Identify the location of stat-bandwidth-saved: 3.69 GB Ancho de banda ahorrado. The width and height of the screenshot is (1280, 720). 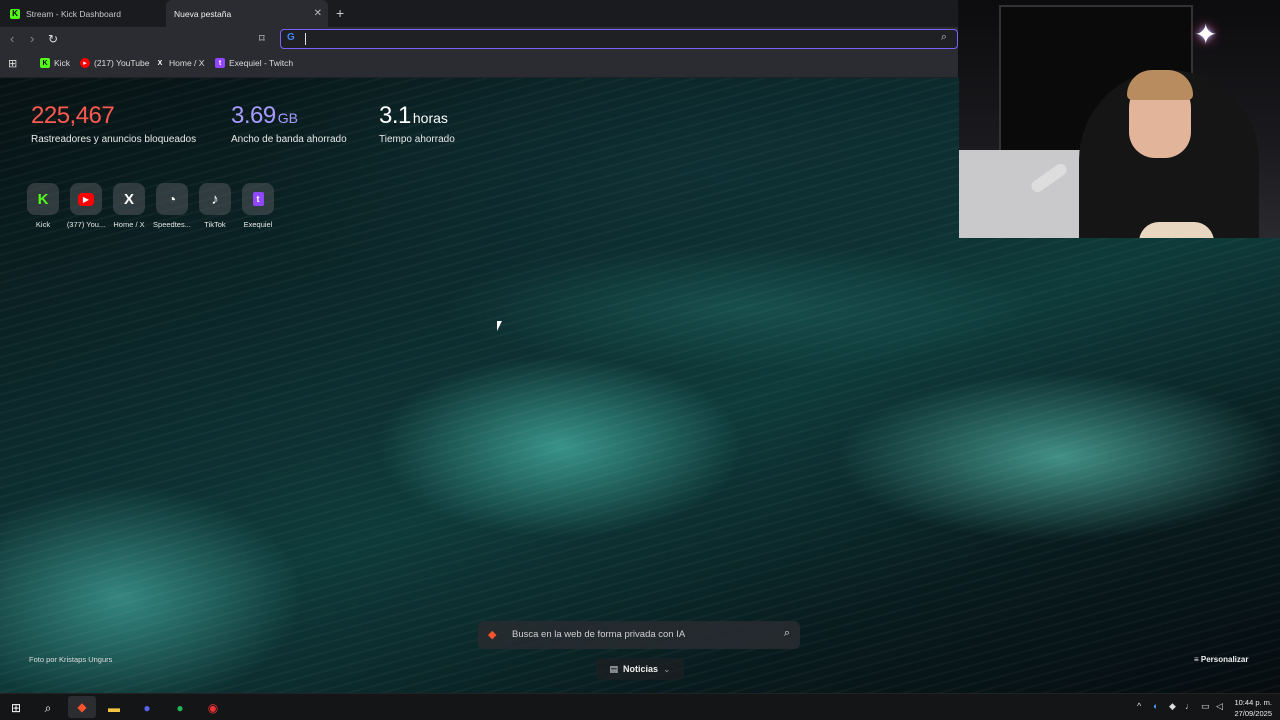
(289, 123).